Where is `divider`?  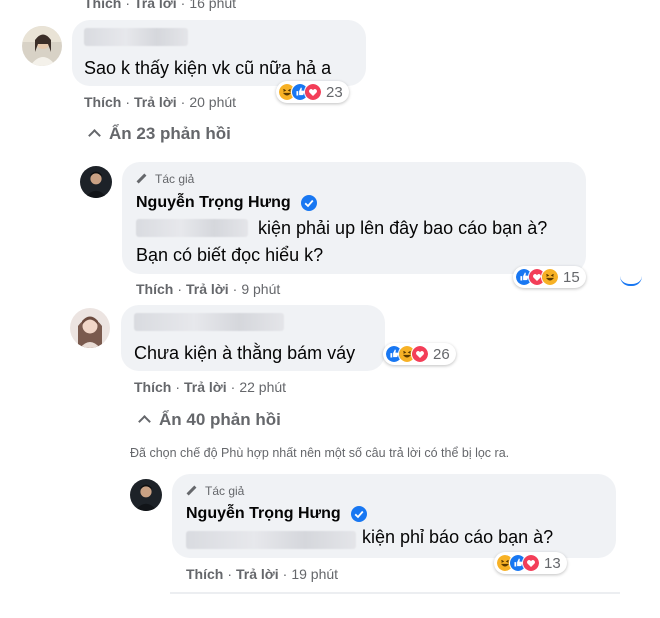 divider is located at coordinates (395, 593).